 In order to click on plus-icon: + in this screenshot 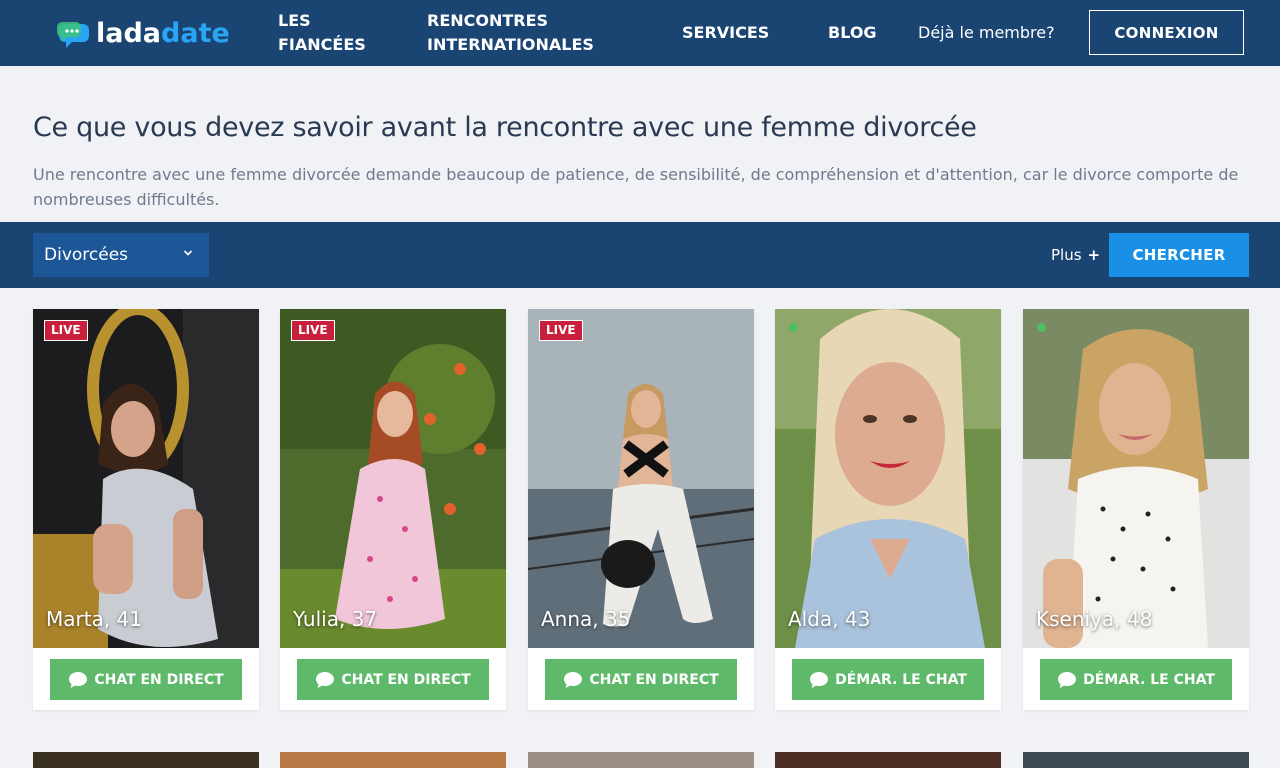, I will do `click(1094, 255)`.